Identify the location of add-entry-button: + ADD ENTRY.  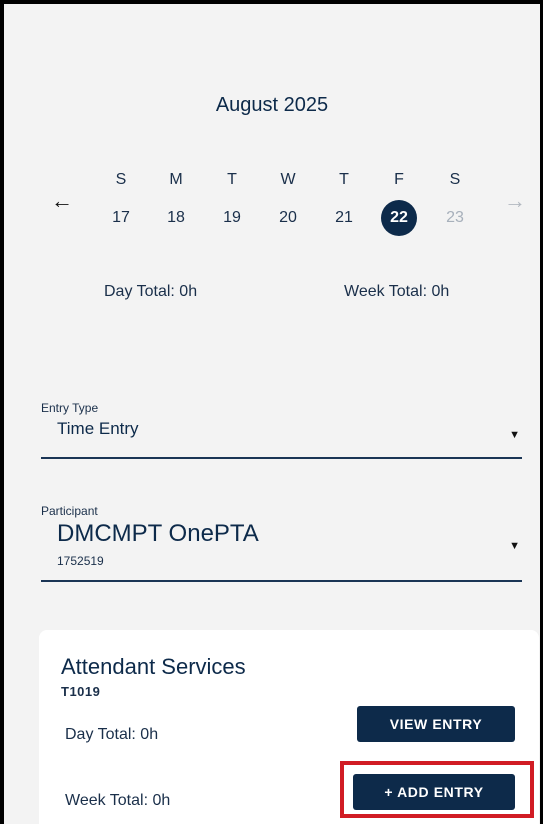
(434, 792).